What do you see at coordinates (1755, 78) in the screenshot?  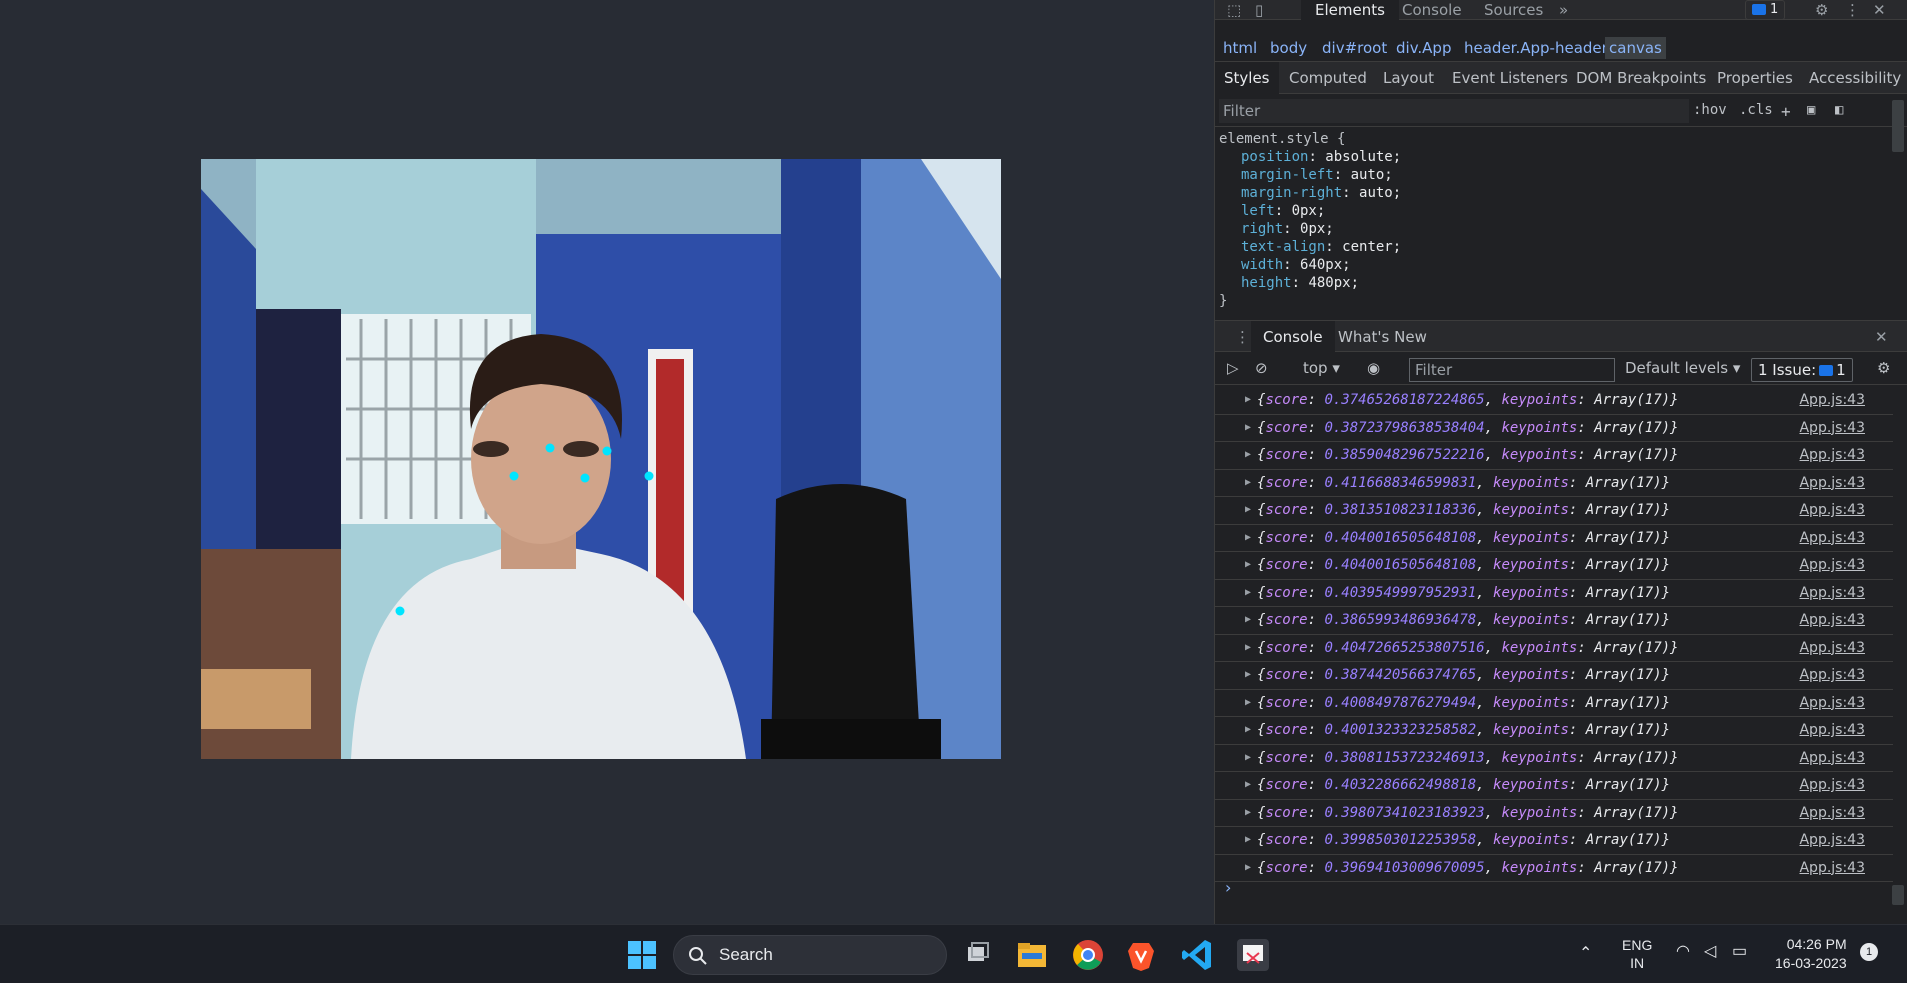 I see `tab-properties: Properties` at bounding box center [1755, 78].